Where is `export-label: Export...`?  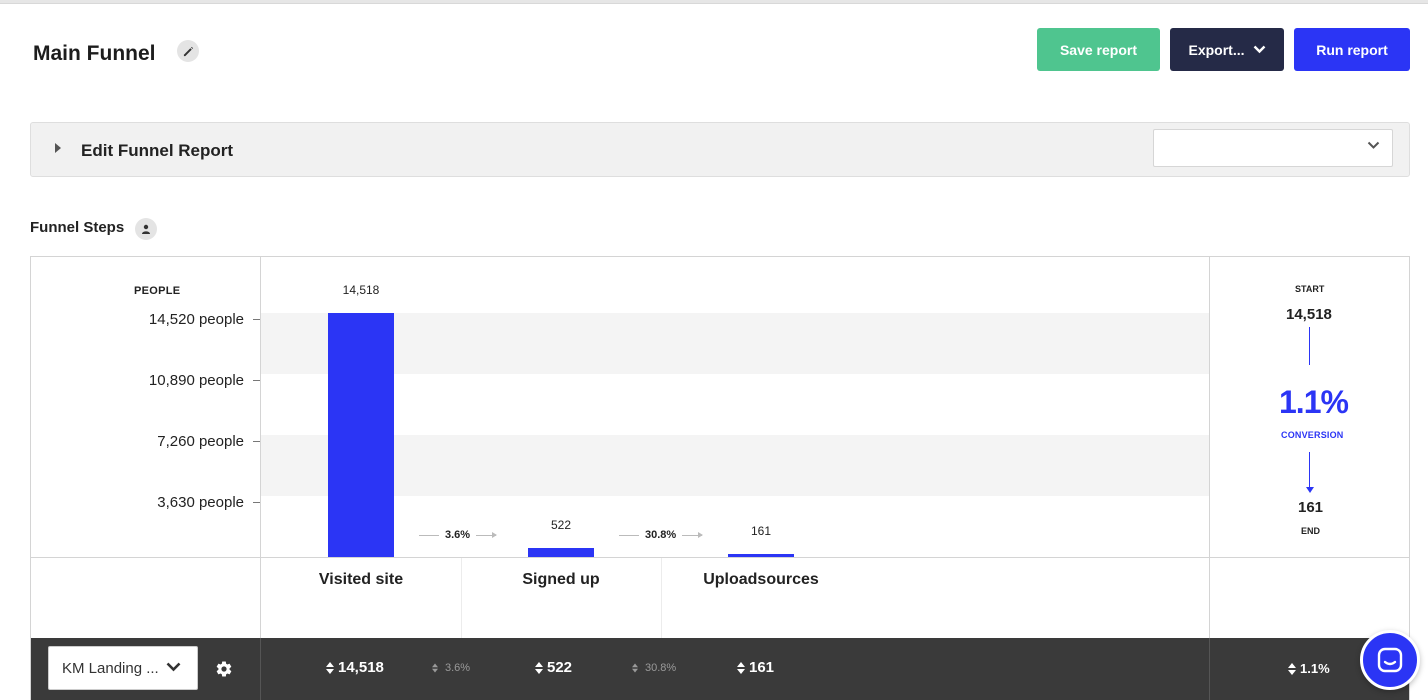 export-label: Export... is located at coordinates (1216, 49).